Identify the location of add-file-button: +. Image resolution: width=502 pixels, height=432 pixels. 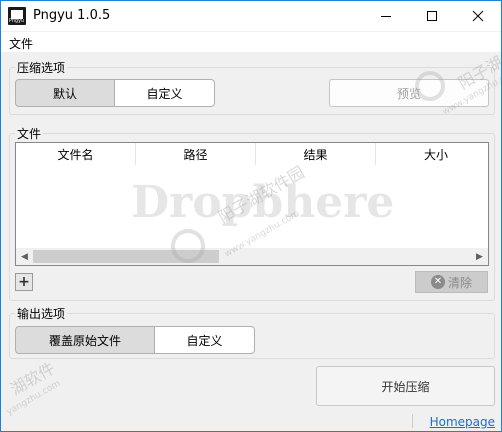
(24, 282).